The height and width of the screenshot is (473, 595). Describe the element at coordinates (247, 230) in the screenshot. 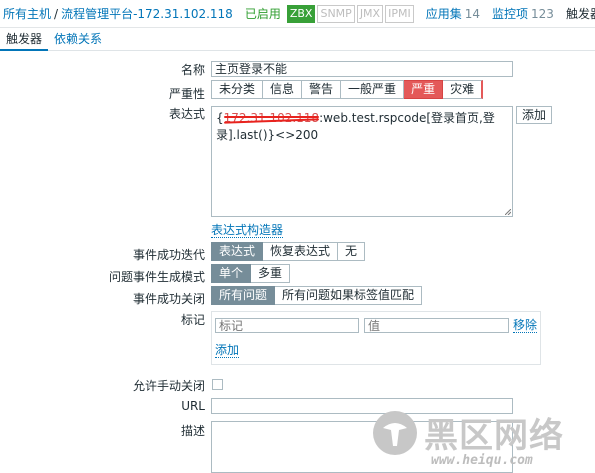

I see `expression-builder-link: 表达式构造器` at that location.